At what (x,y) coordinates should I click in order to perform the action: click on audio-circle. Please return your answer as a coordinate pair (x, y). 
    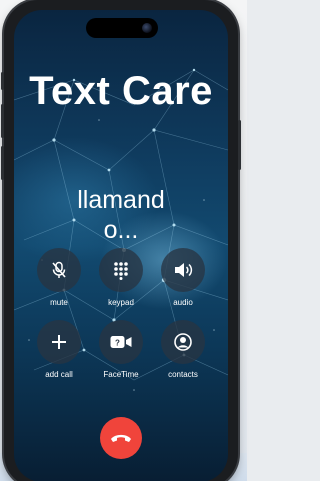
    Looking at the image, I should click on (183, 270).